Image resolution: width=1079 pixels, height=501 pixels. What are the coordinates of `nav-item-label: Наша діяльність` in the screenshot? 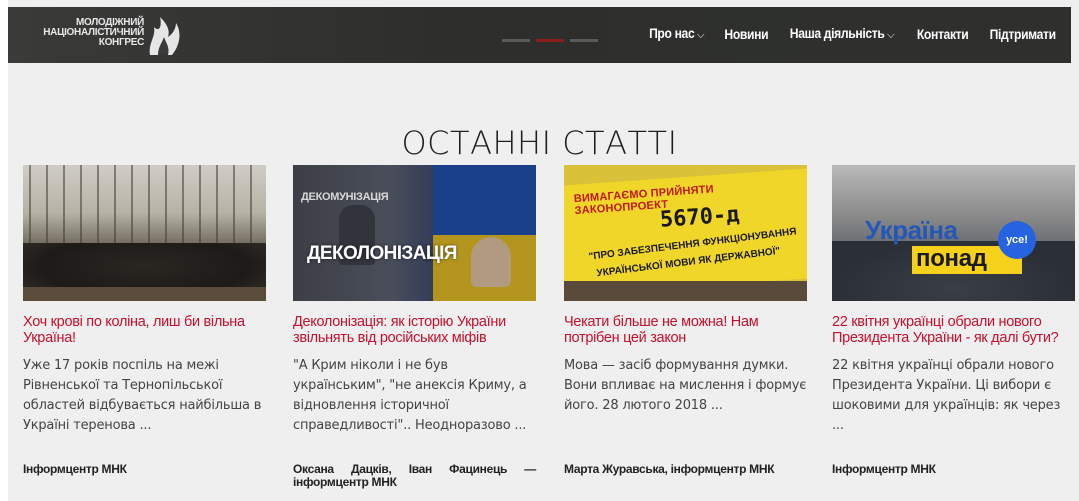 It's located at (837, 33).